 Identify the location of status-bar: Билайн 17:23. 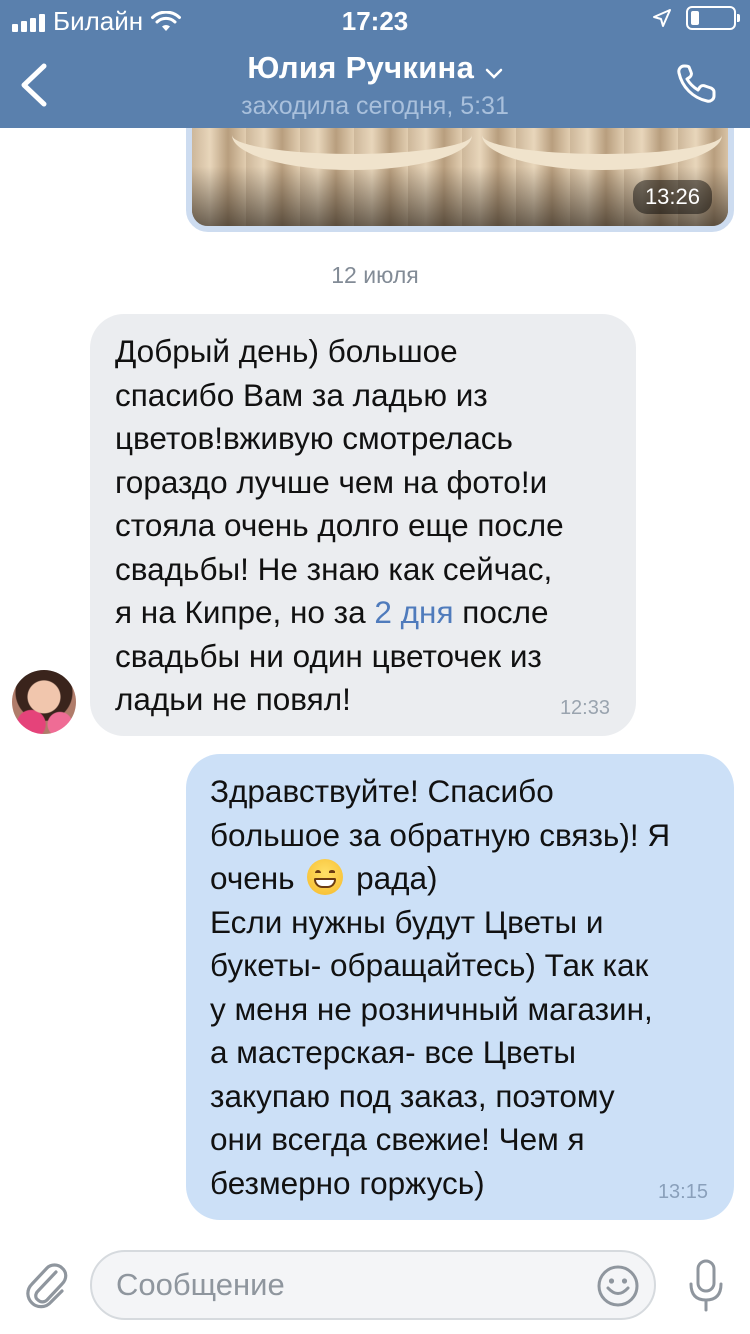
(375, 20).